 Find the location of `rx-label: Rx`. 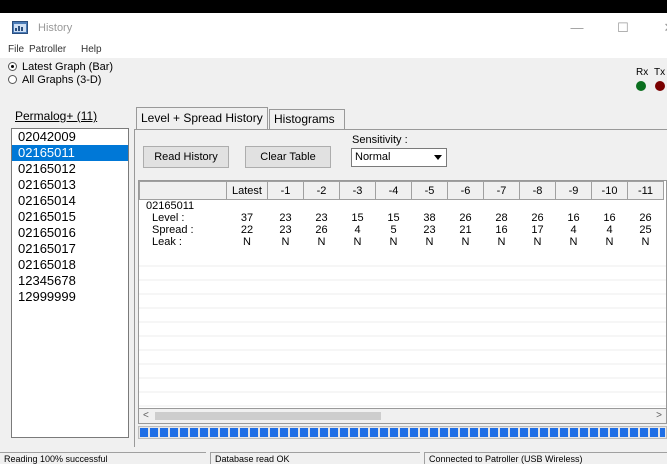

rx-label: Rx is located at coordinates (642, 72).